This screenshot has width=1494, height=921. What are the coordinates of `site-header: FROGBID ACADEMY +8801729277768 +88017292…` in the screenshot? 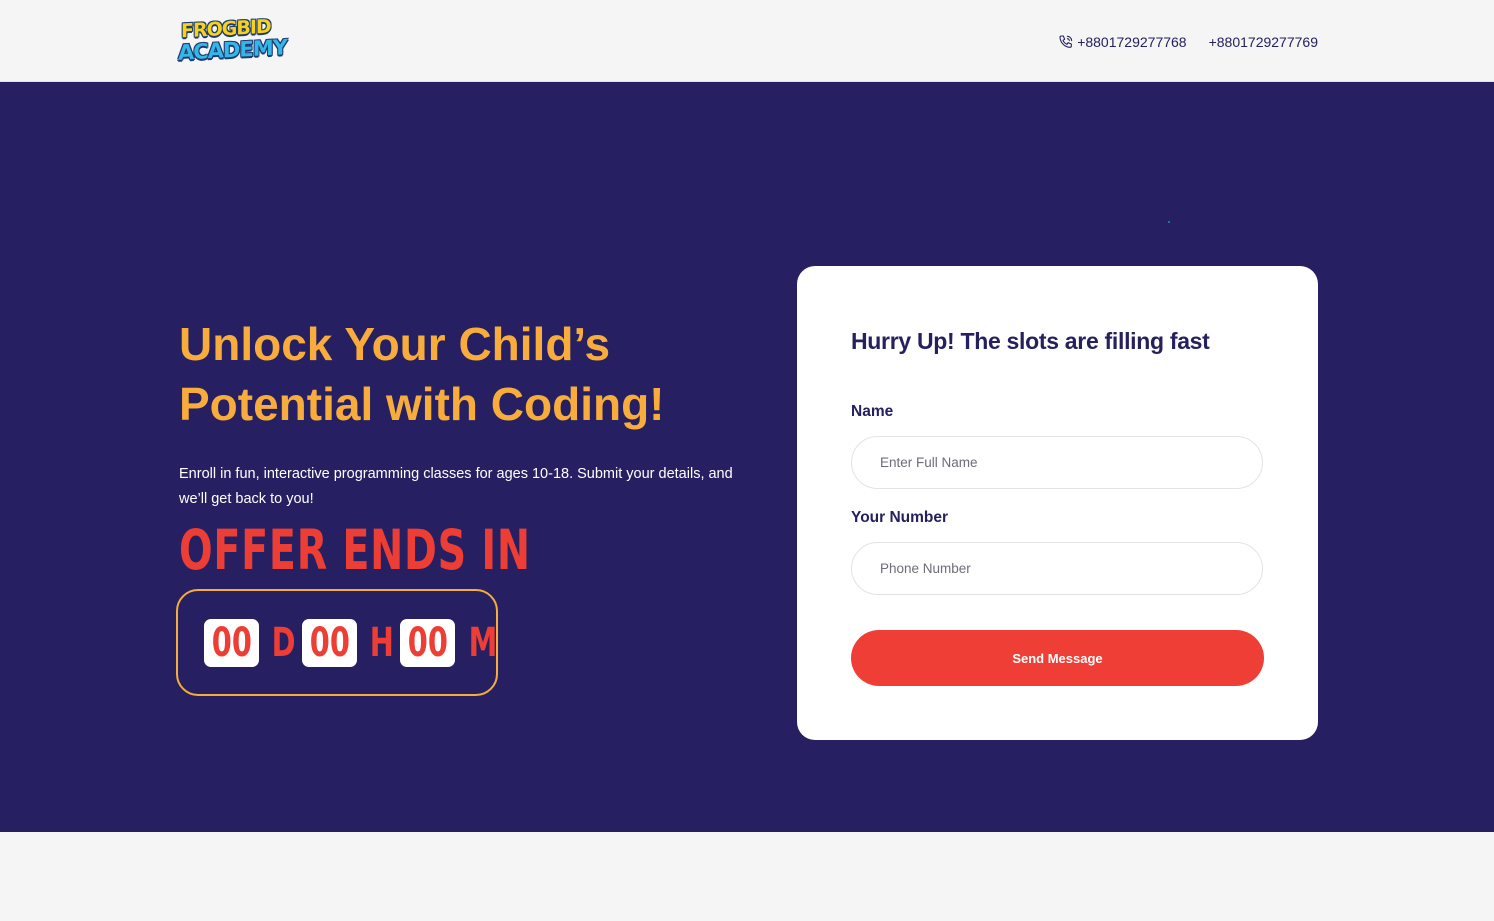 It's located at (747, 41).